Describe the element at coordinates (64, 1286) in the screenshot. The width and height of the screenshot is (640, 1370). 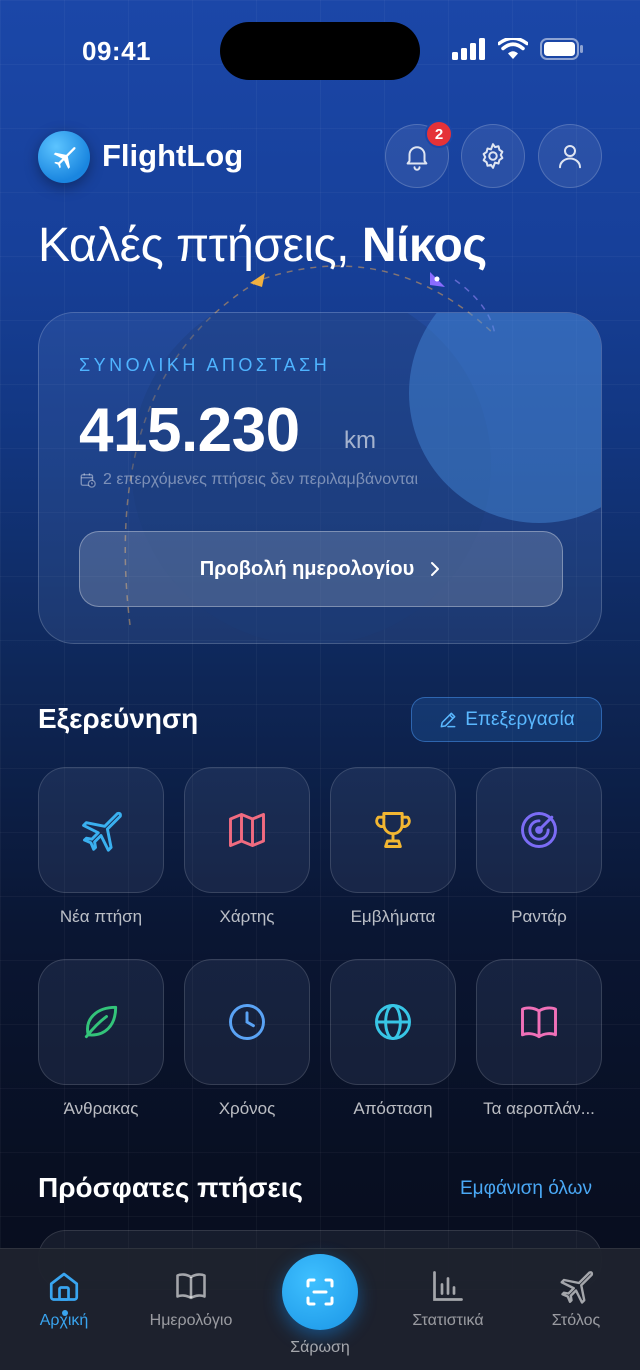
I see `home-icon` at that location.